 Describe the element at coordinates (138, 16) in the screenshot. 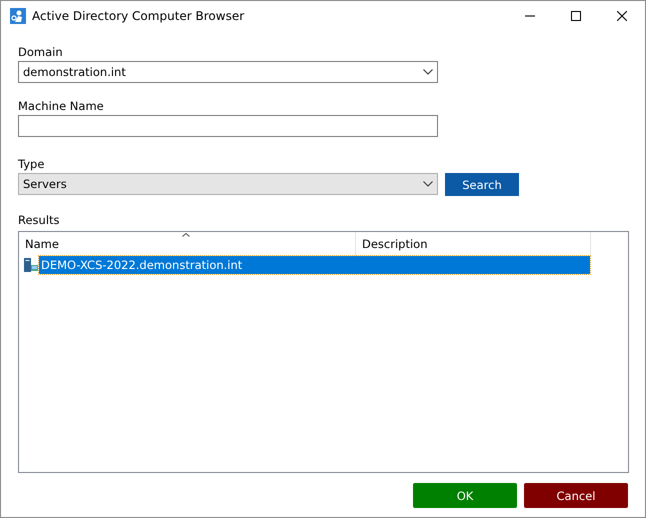

I see `window-title: Active Directory Computer Browser` at that location.